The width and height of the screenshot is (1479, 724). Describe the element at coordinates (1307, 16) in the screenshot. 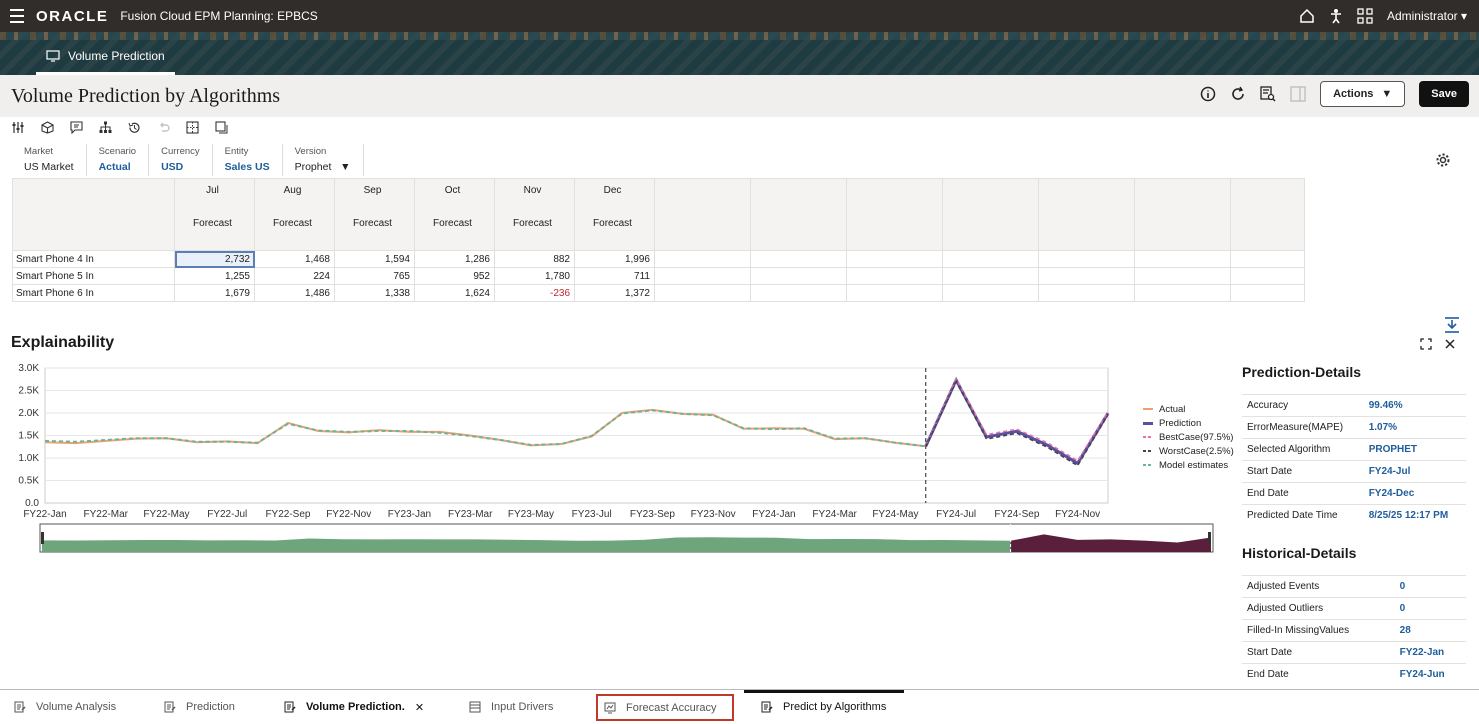

I see `home-icon` at that location.